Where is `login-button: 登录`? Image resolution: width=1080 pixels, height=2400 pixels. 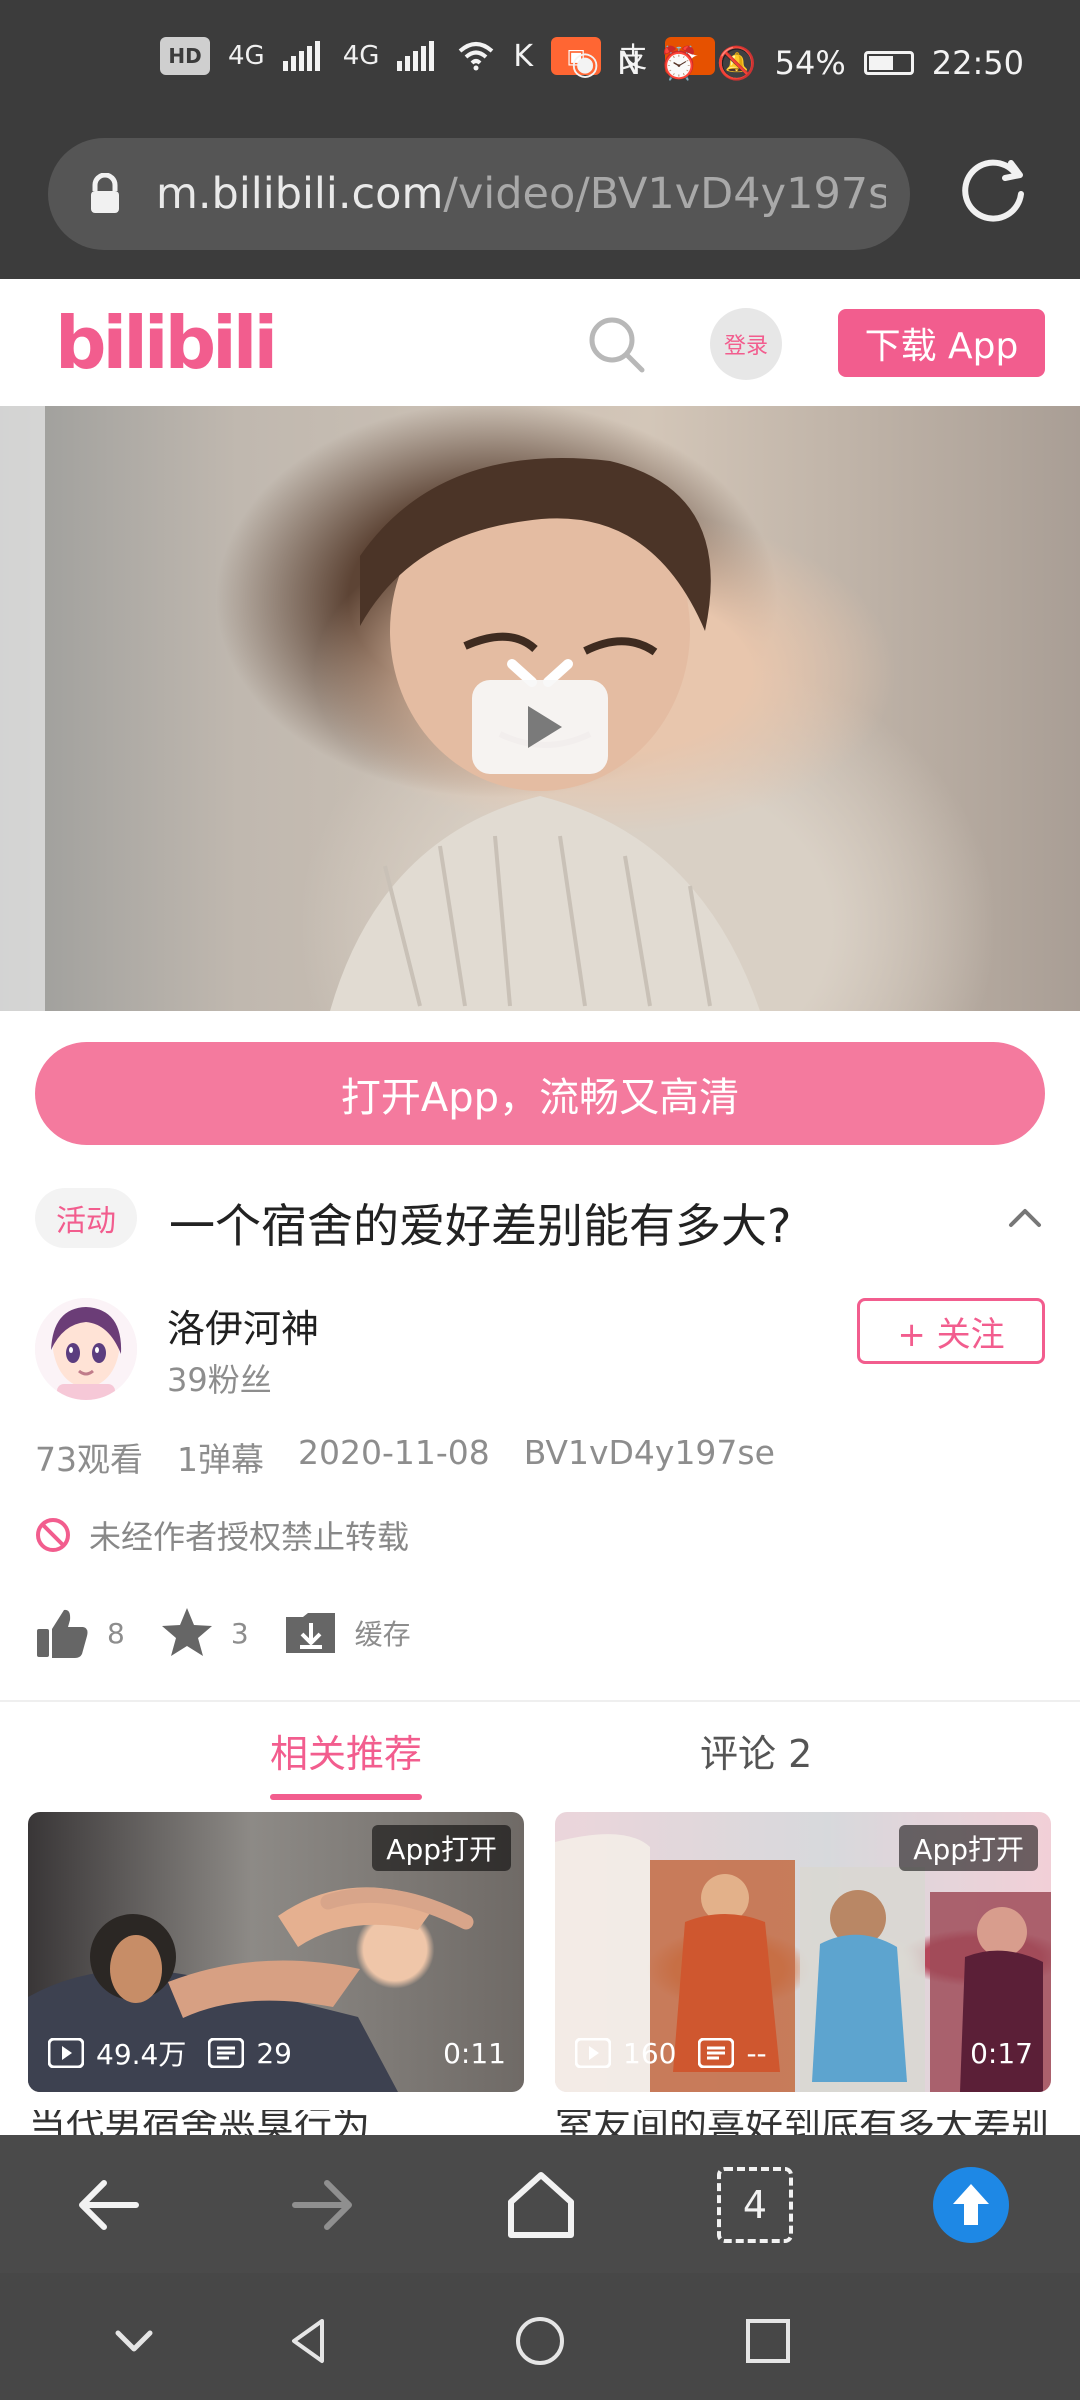 login-button: 登录 is located at coordinates (746, 344).